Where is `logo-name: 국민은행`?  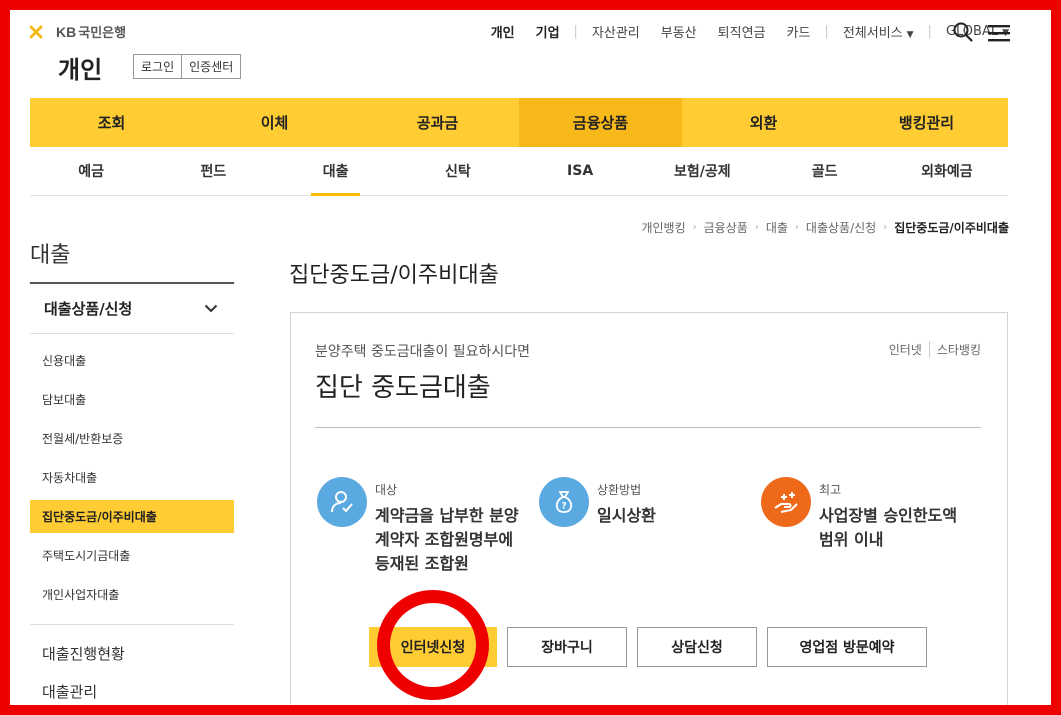 logo-name: 국민은행 is located at coordinates (102, 33).